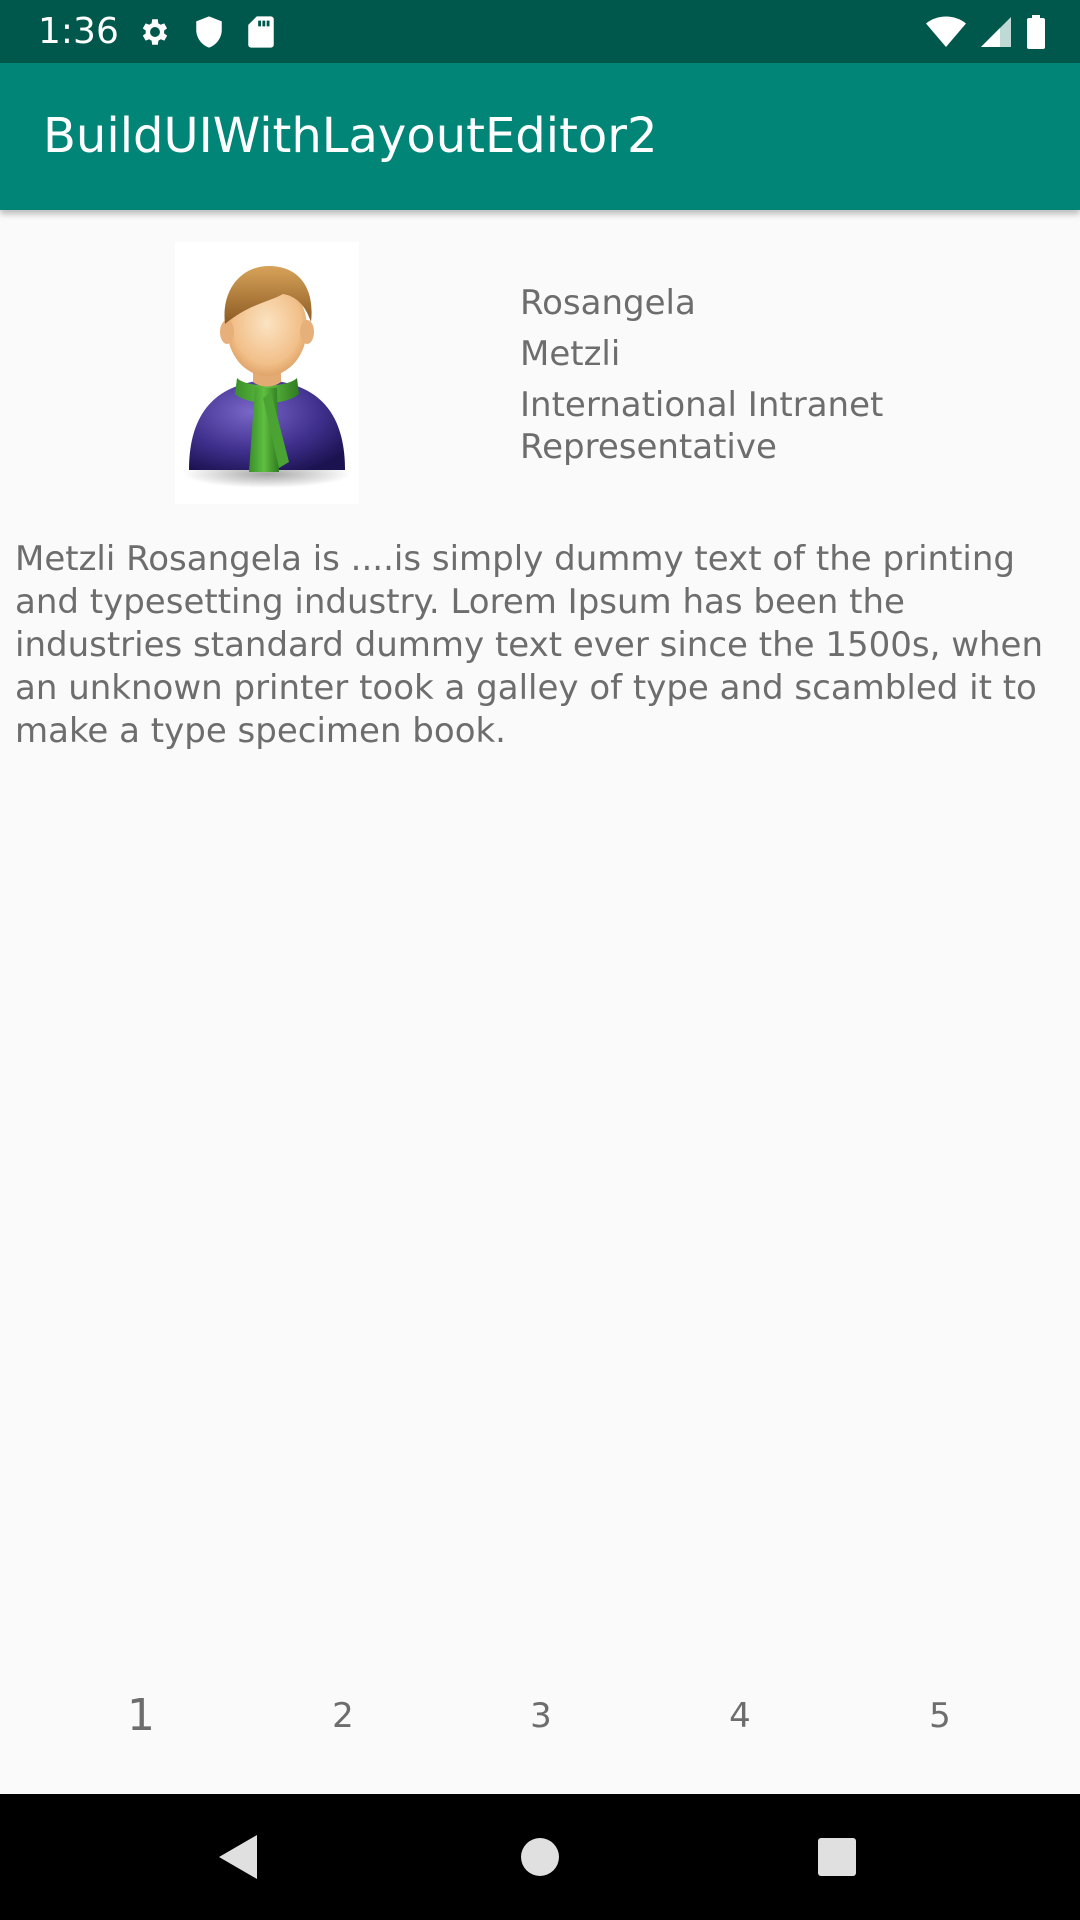 The height and width of the screenshot is (1920, 1080). I want to click on gear-icon, so click(155, 32).